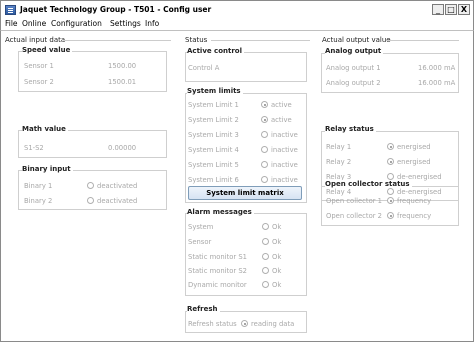 The width and height of the screenshot is (474, 342). I want to click on refresh-status-state: reading data, so click(273, 324).